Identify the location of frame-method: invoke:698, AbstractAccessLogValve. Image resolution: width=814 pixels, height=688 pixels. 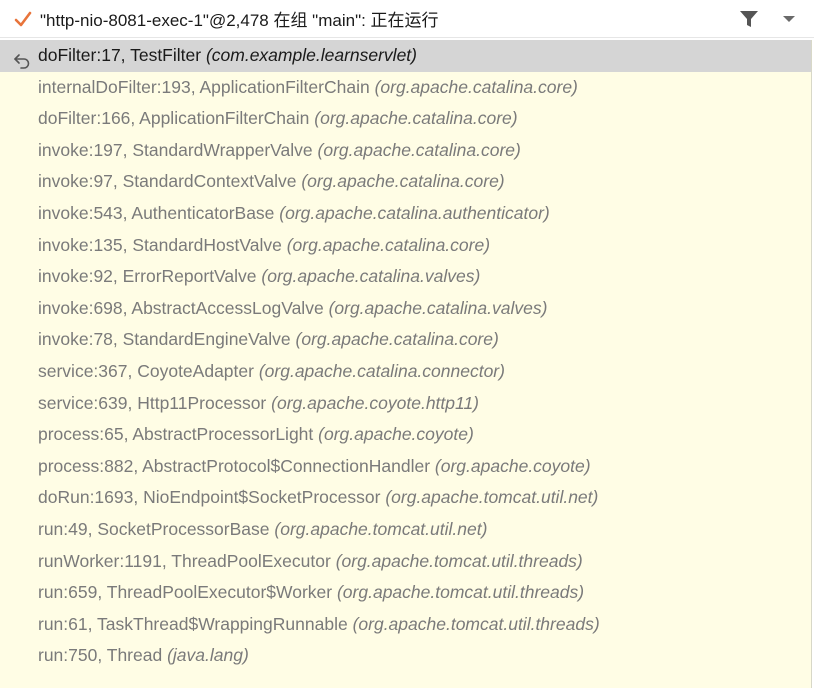
(181, 307).